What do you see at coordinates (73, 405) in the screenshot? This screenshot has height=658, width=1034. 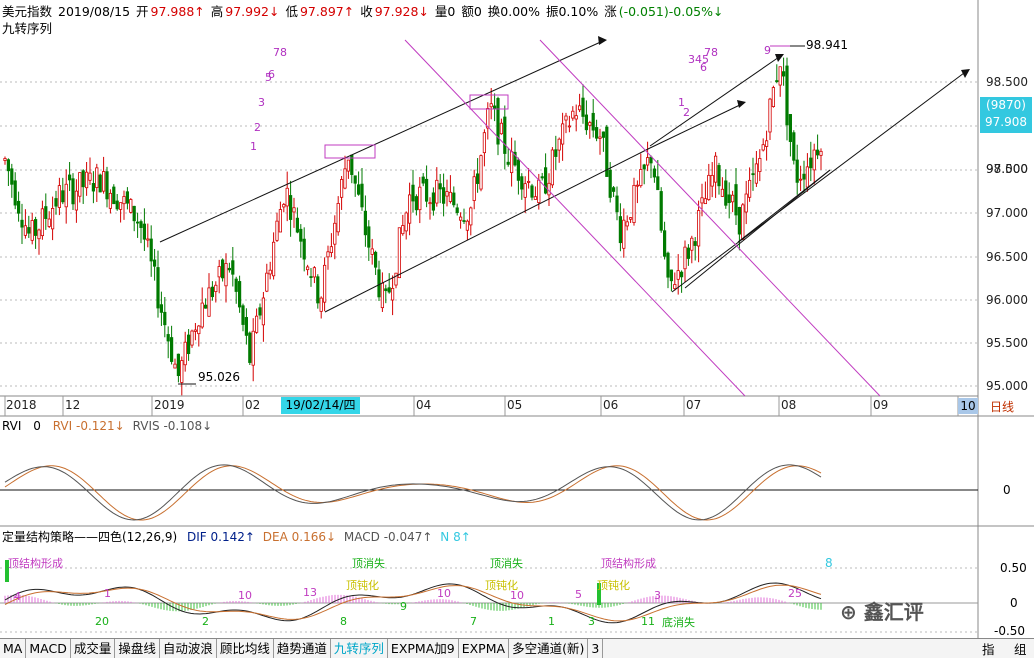 I see `date-tick: 12` at bounding box center [73, 405].